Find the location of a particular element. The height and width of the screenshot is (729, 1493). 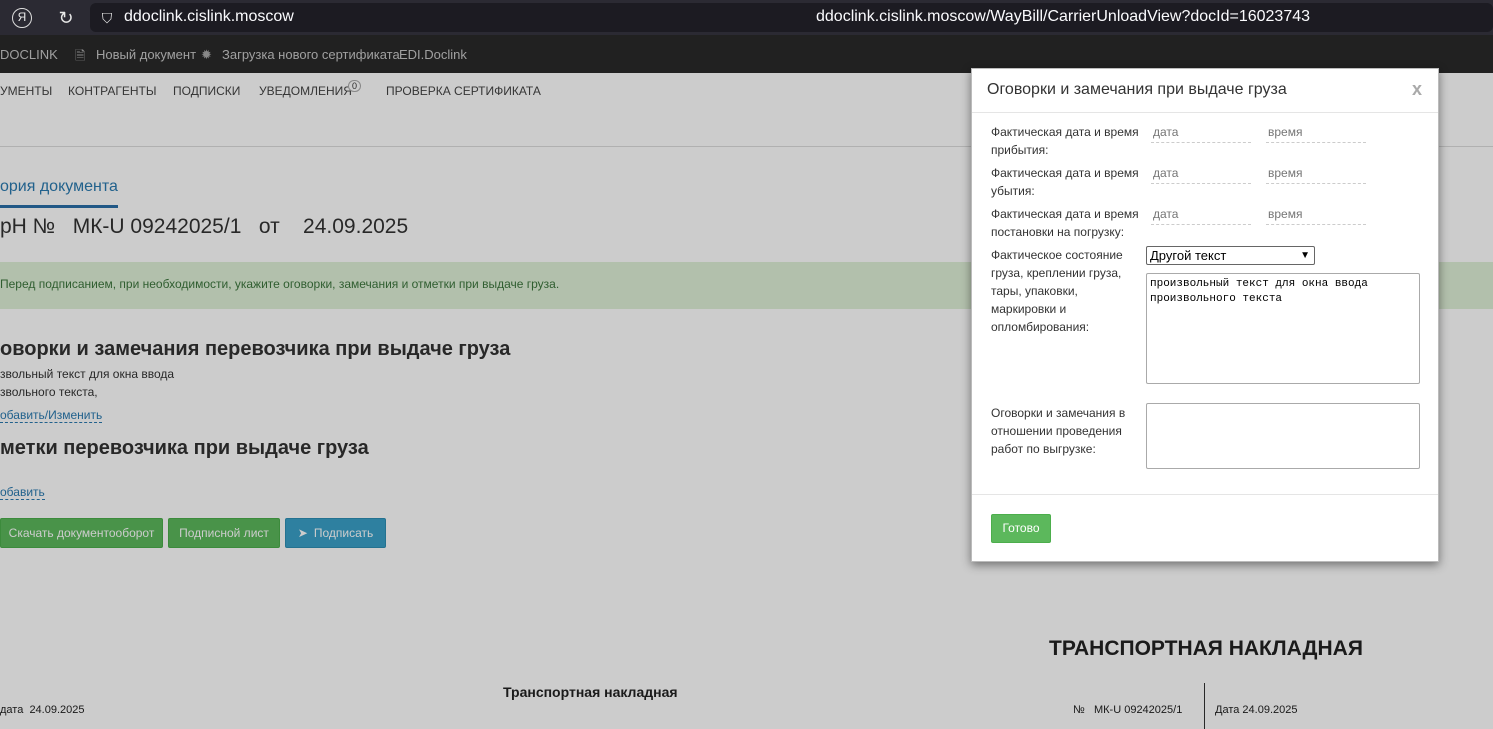

done-button: Готово is located at coordinates (1021, 528).